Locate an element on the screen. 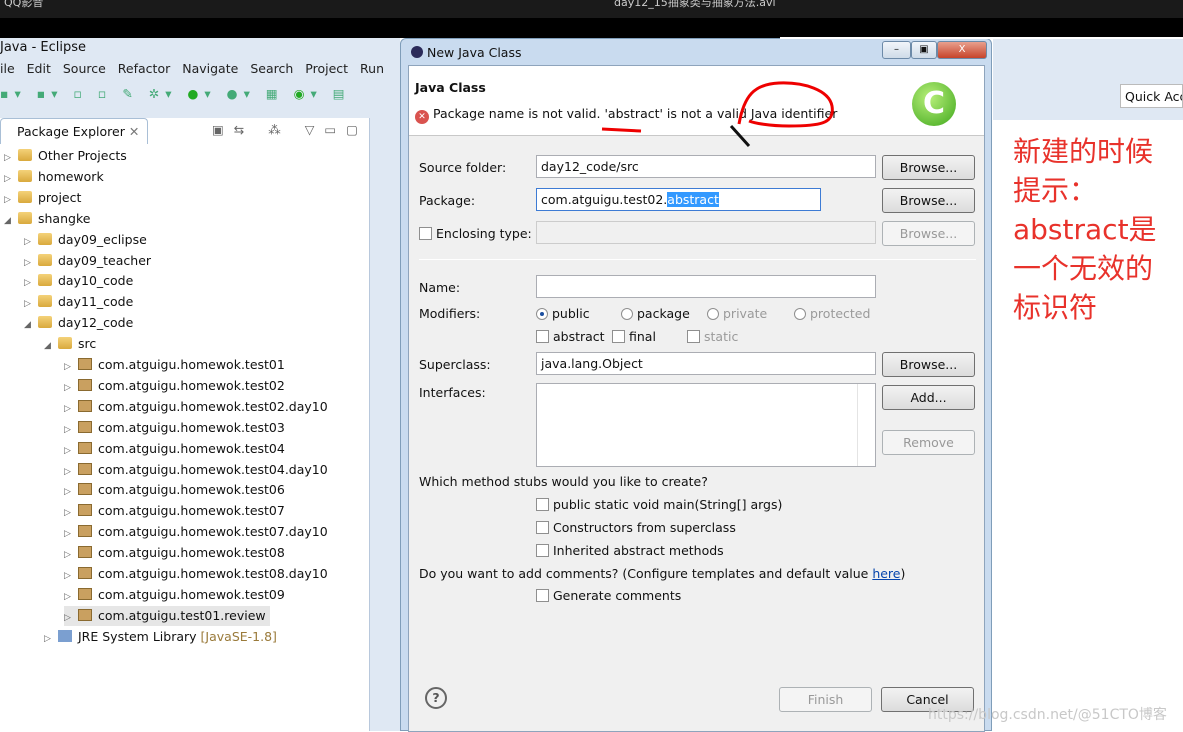 The image size is (1183, 732). annotation-line: 一个无效的 is located at coordinates (1083, 268).